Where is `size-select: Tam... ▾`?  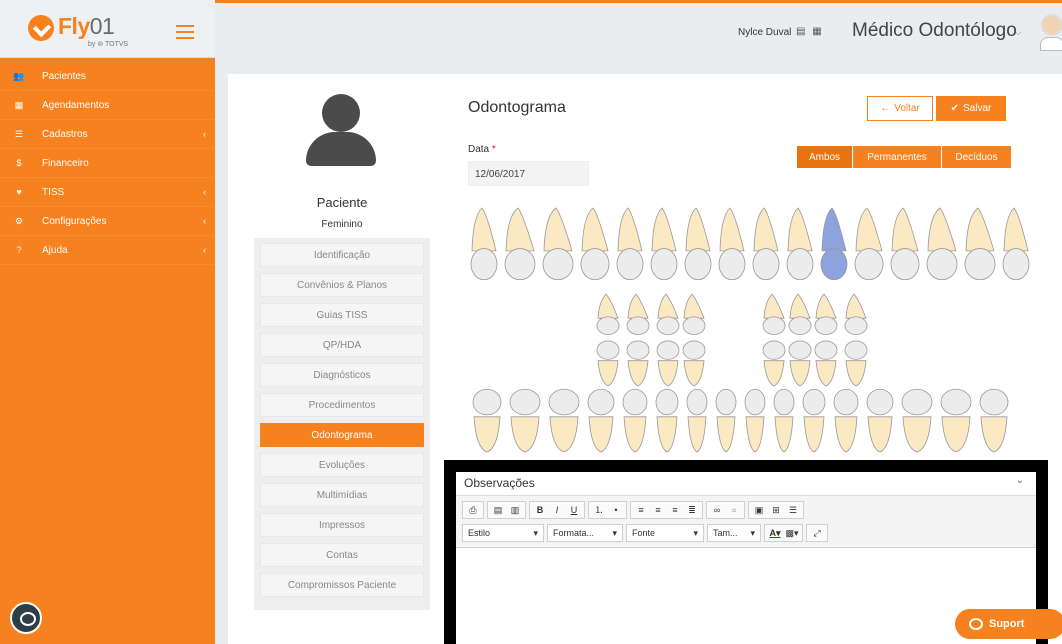
size-select: Tam... ▾ is located at coordinates (734, 533).